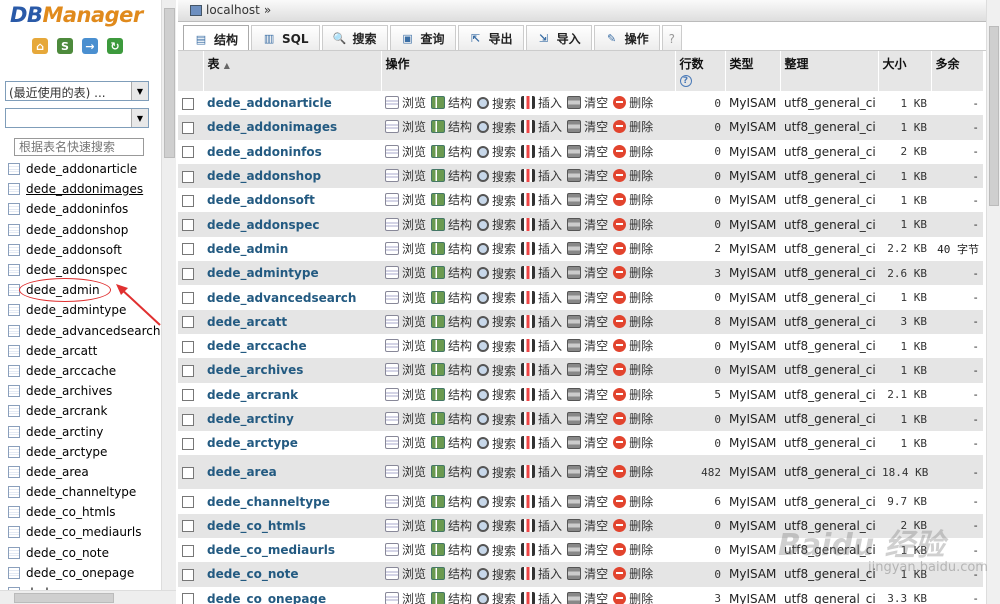  What do you see at coordinates (77, 230) in the screenshot?
I see `sidebar-table-name: dede_addonshop` at bounding box center [77, 230].